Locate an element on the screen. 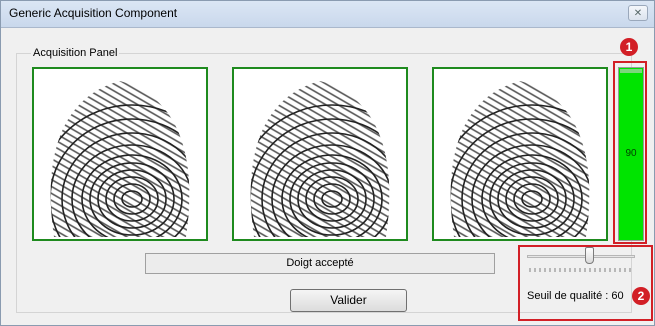 Image resolution: width=655 pixels, height=326 pixels. close-button: ✕ is located at coordinates (638, 13).